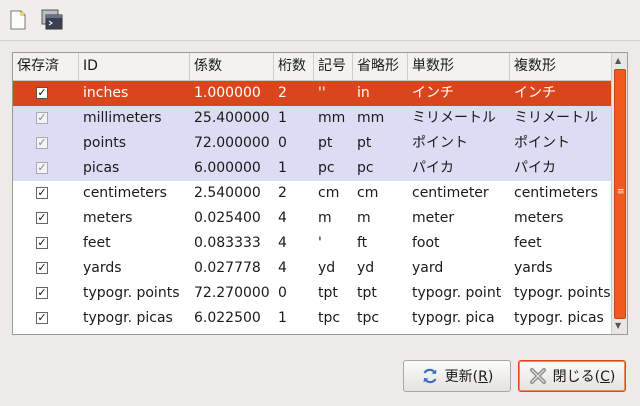 Image resolution: width=640 pixels, height=406 pixels. What do you see at coordinates (328, 293) in the screenshot?
I see `unit-symbol: tpt` at bounding box center [328, 293].